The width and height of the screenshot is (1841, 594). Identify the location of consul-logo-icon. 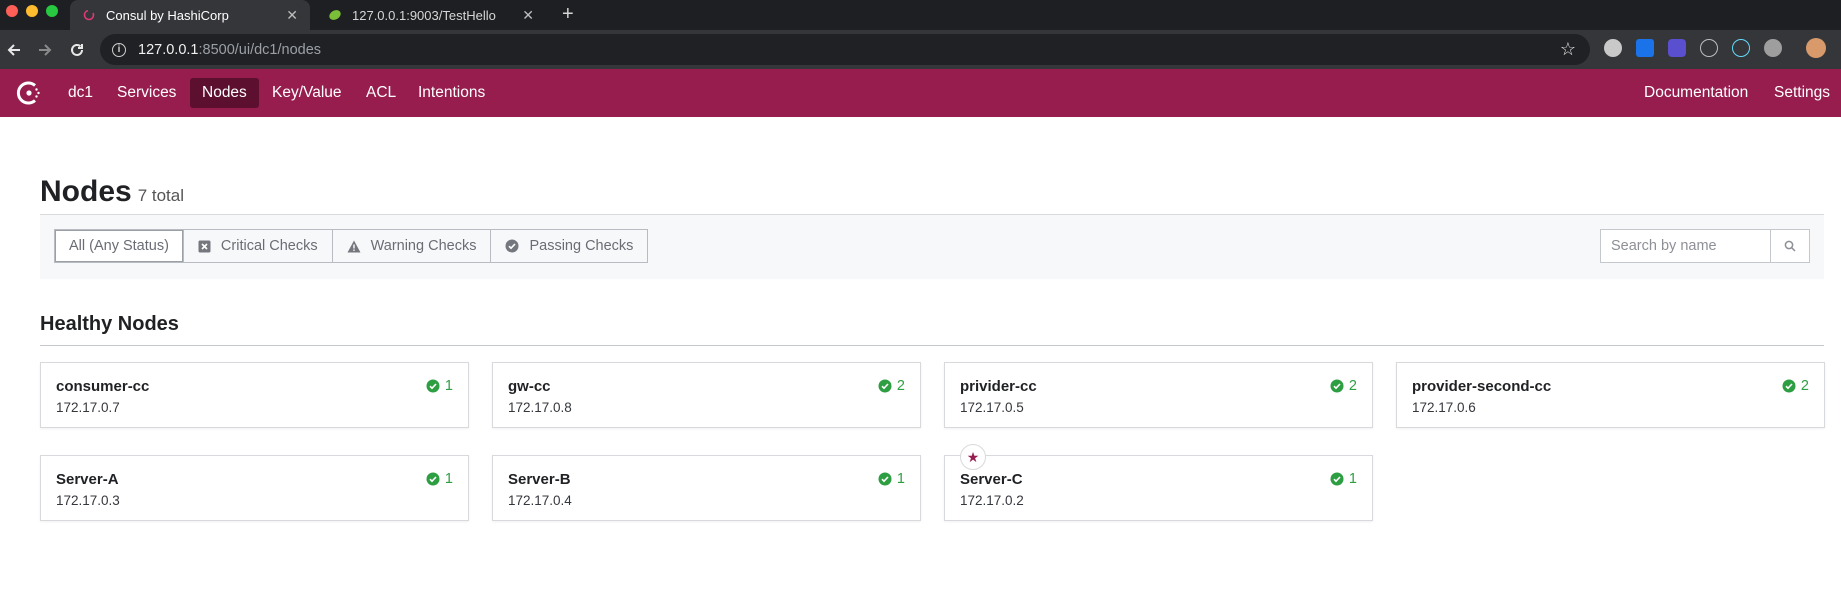
(29, 93).